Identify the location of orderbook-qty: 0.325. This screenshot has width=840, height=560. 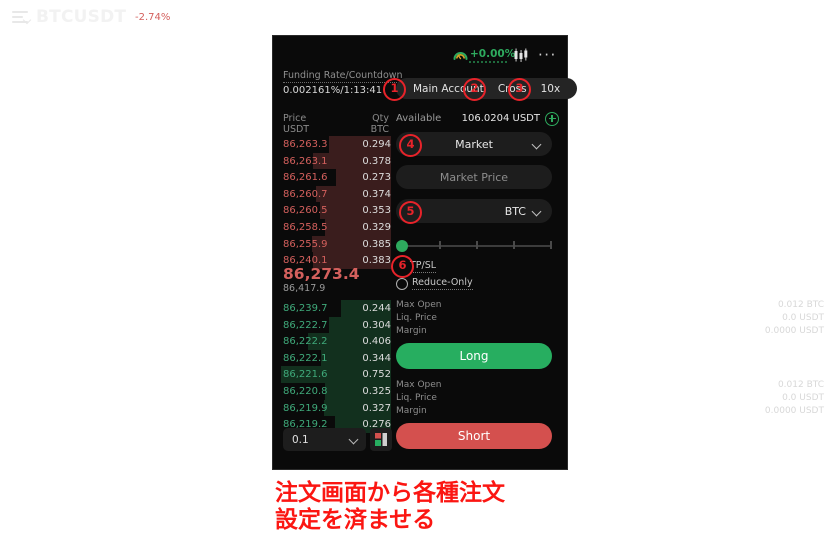
(376, 391).